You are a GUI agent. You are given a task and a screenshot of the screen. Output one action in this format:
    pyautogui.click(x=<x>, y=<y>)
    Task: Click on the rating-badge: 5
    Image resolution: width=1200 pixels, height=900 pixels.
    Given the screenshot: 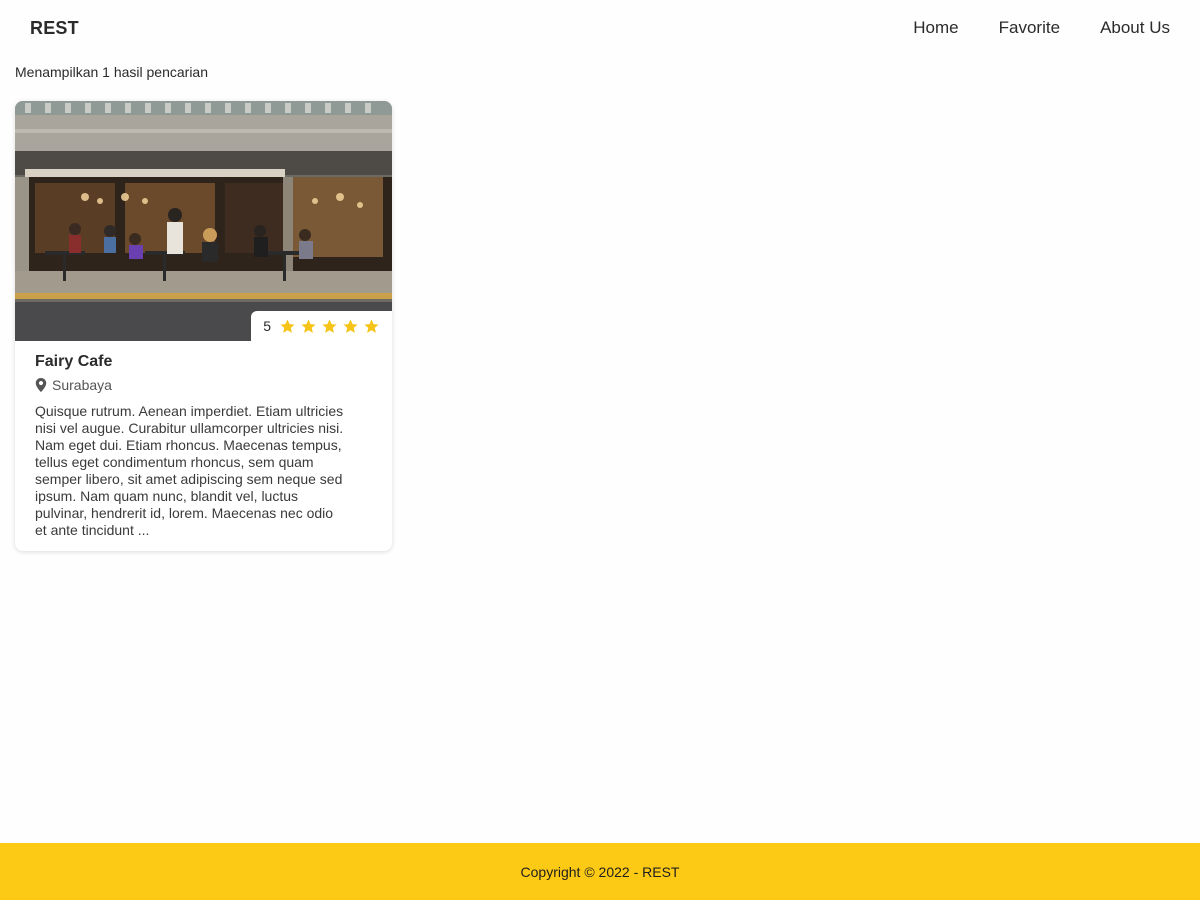 What is the action you would take?
    pyautogui.click(x=321, y=326)
    